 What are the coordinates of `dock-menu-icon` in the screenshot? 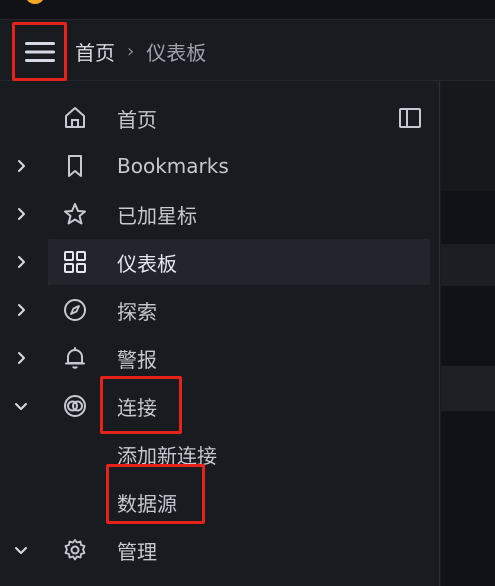 It's located at (410, 118).